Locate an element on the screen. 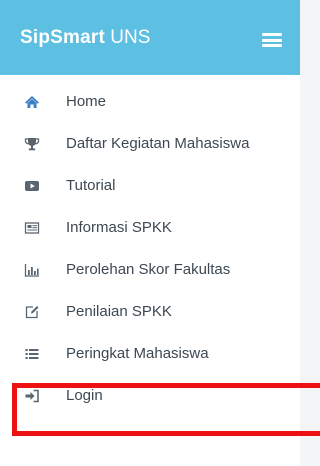 This screenshot has width=320, height=466. sign-in-icon is located at coordinates (32, 396).